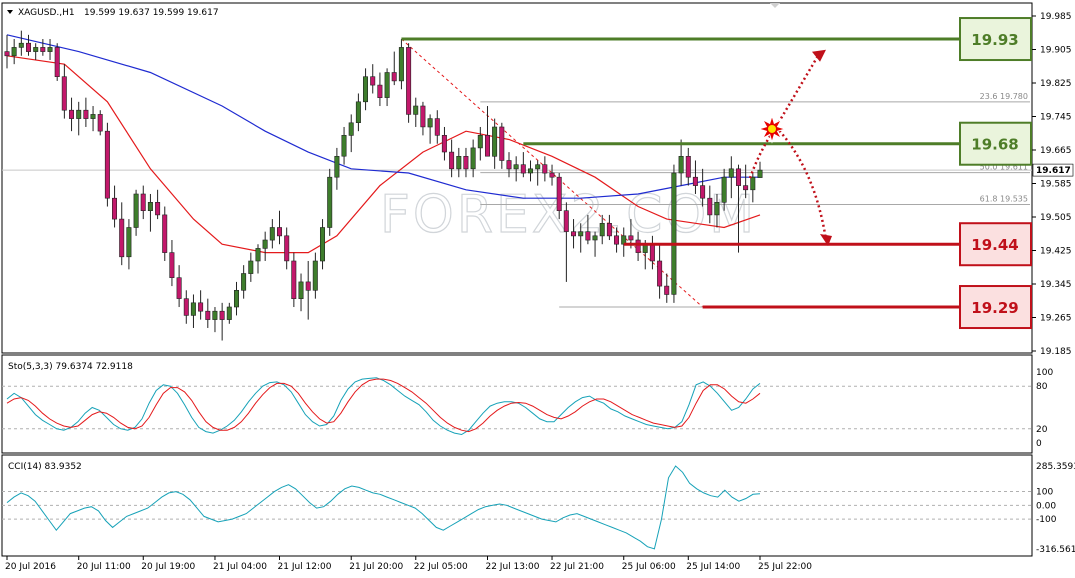 This screenshot has width=1075, height=578. I want to click on stochastic-tick-label: 20, so click(1042, 430).